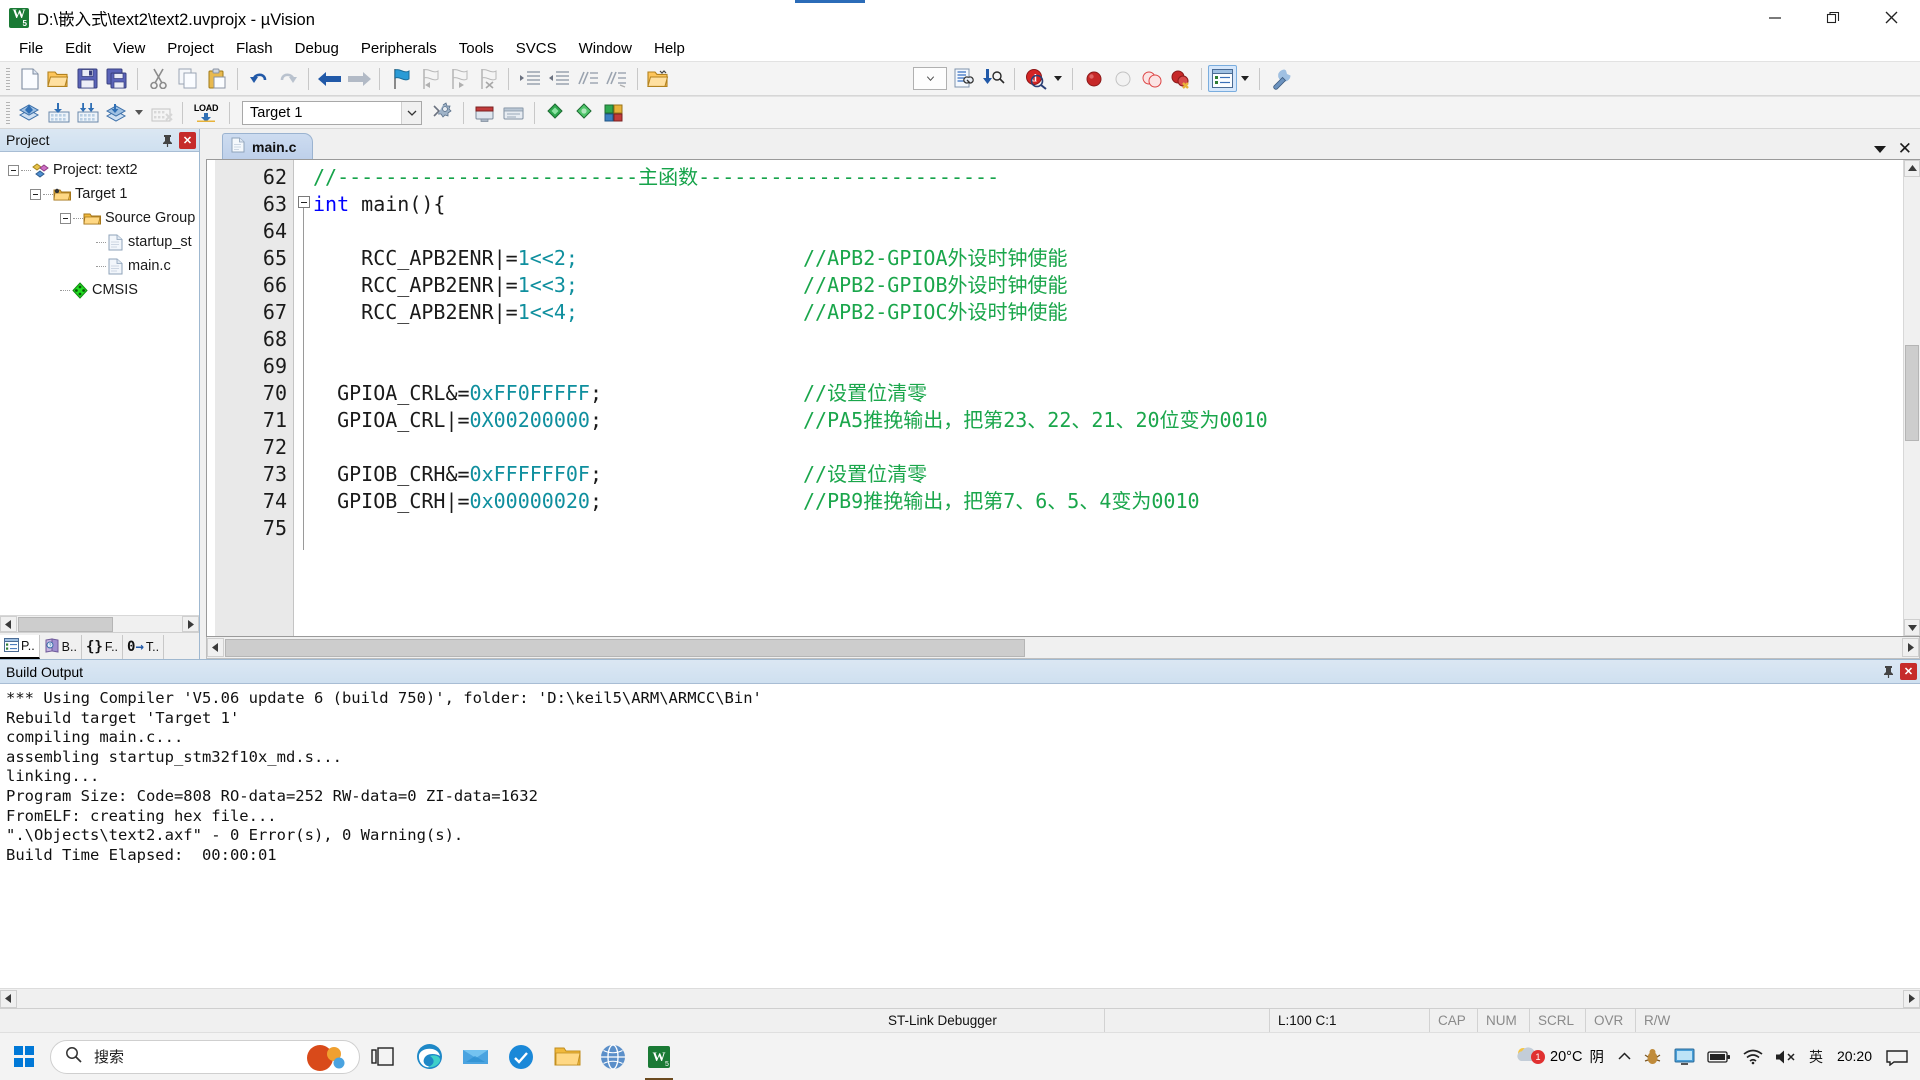 The image size is (1920, 1080). I want to click on menu-view: View, so click(129, 48).